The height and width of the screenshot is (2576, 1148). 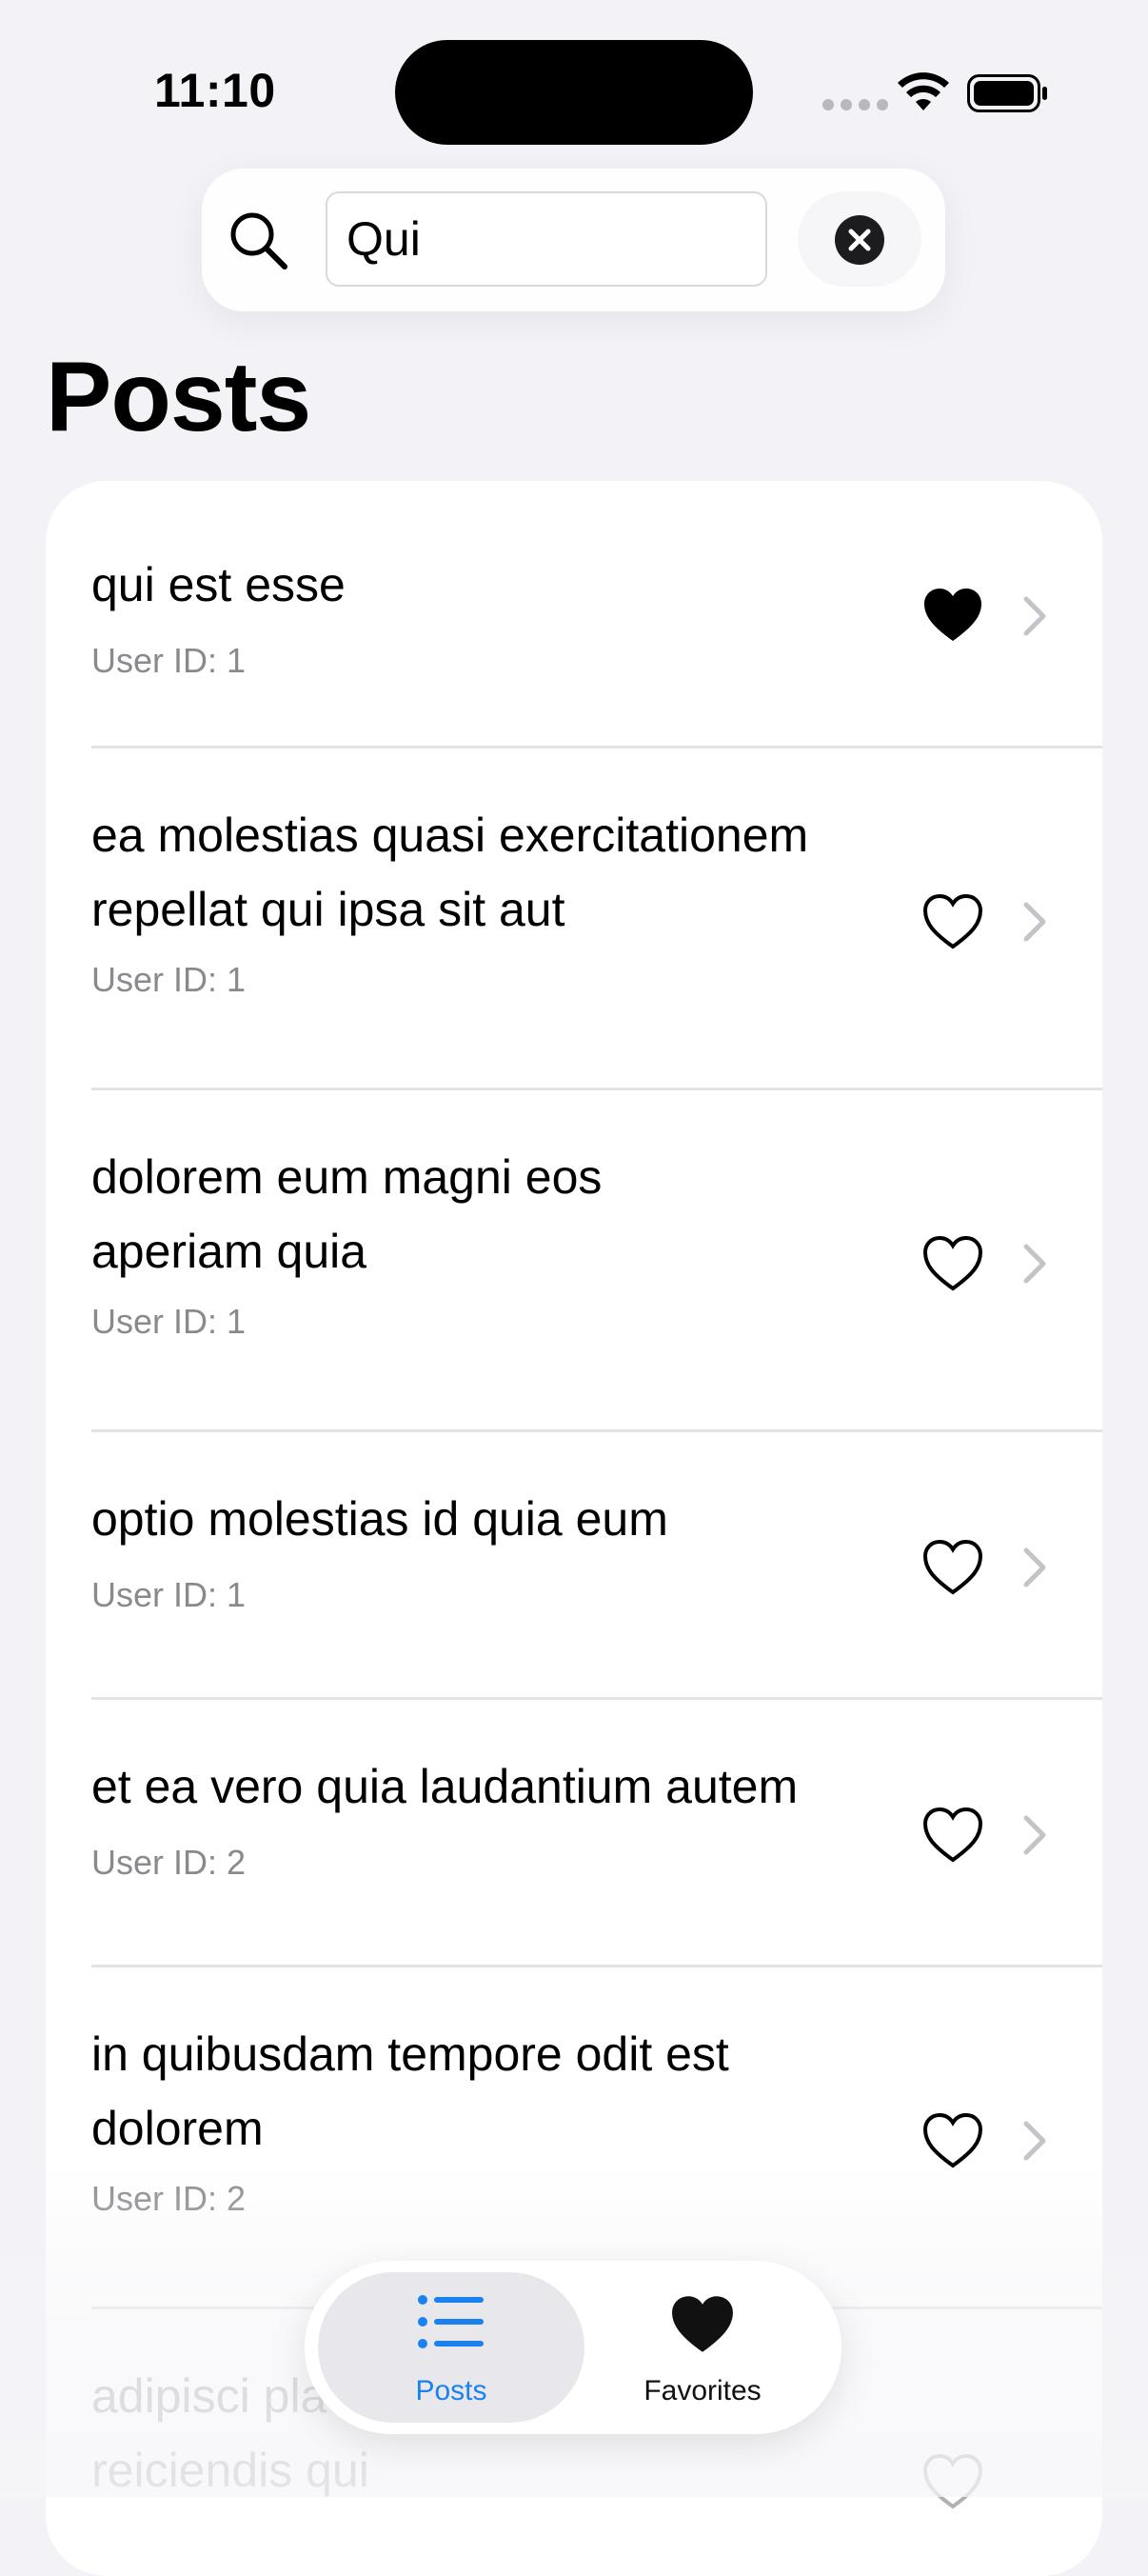 I want to click on status-time: 11:10, so click(x=215, y=90).